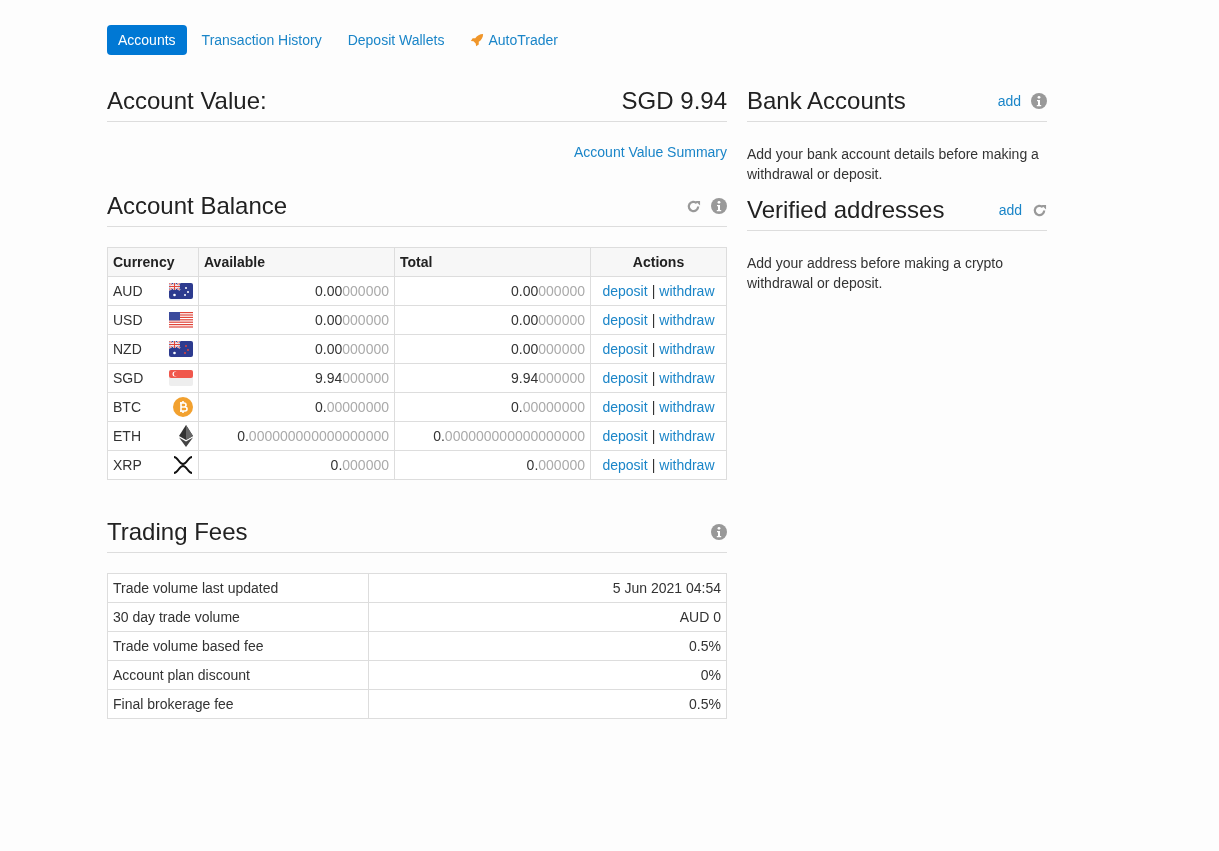 Image resolution: width=1219 pixels, height=851 pixels. What do you see at coordinates (650, 152) in the screenshot?
I see `summary-link: Account Value Summary` at bounding box center [650, 152].